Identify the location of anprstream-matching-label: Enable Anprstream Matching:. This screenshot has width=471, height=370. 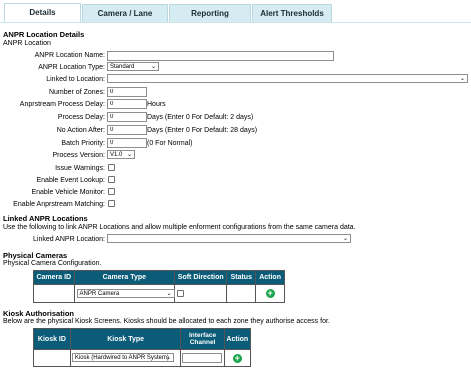
(59, 204).